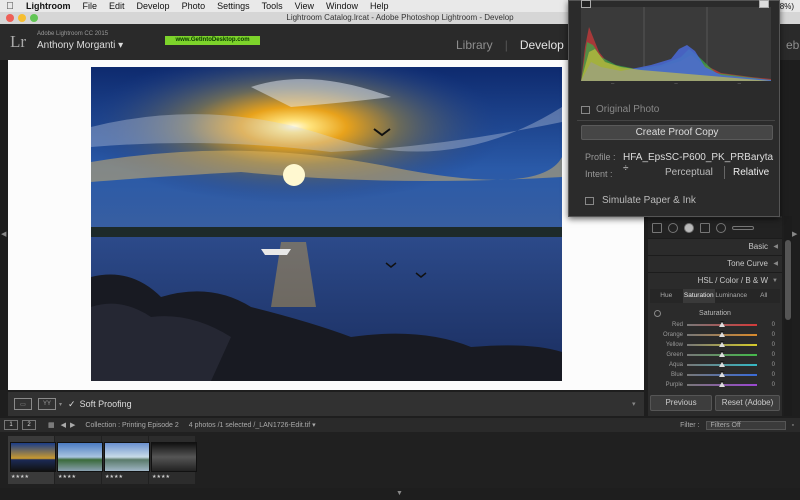 This screenshot has height=500, width=800. I want to click on loupe-view-button: ▭, so click(23, 404).